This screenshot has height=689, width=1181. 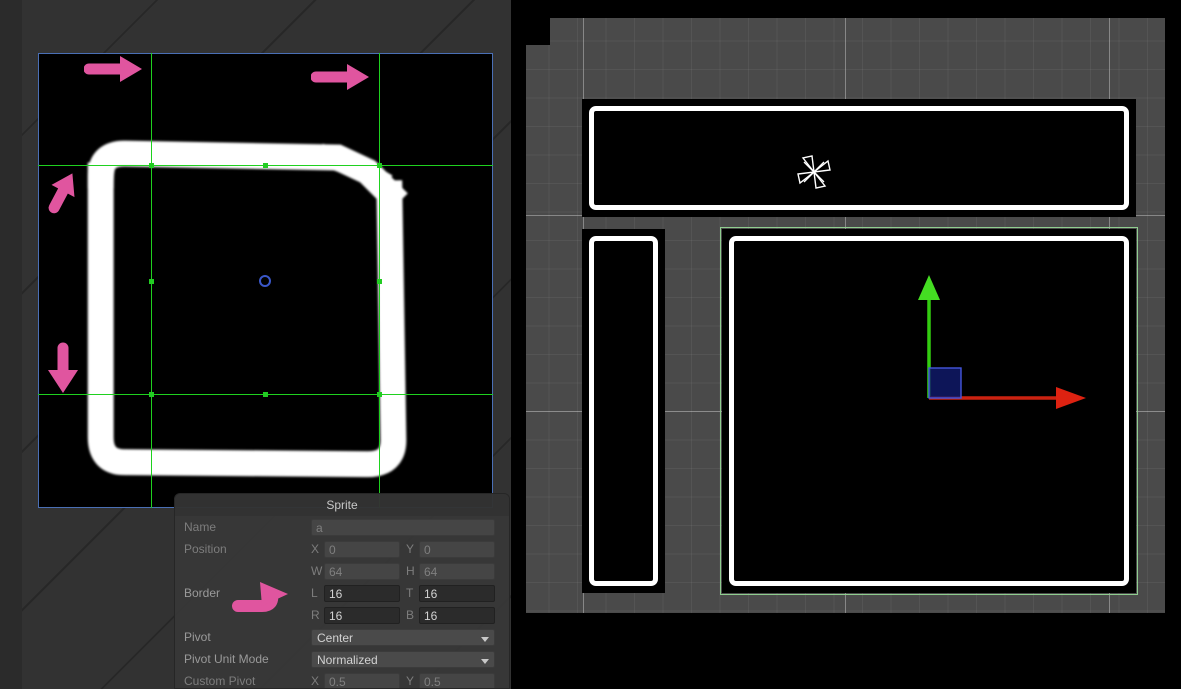 I want to click on row-border: Border L 16 T 16, so click(x=342, y=593).